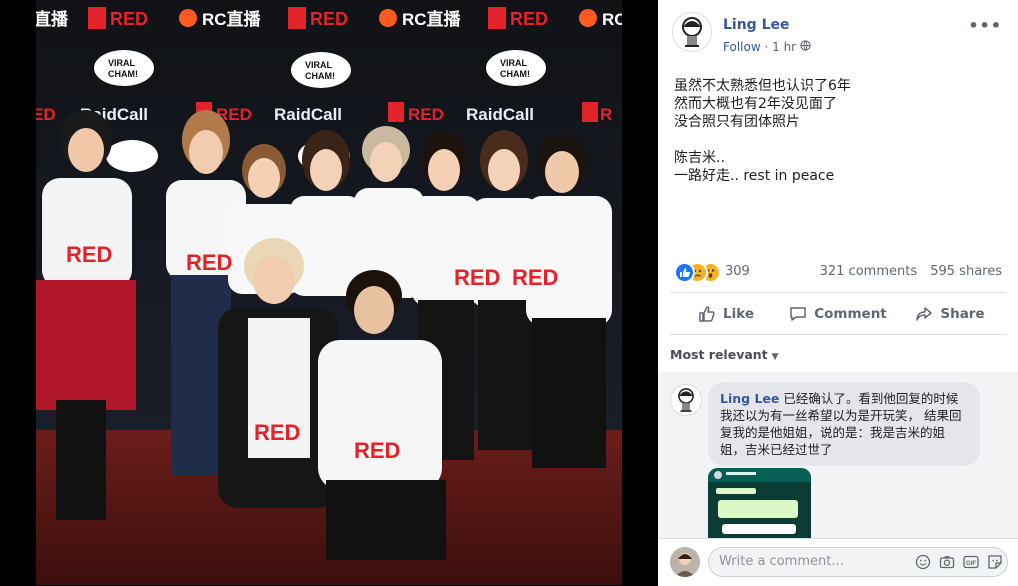  I want to click on svg-text: GIF, so click(971, 564).